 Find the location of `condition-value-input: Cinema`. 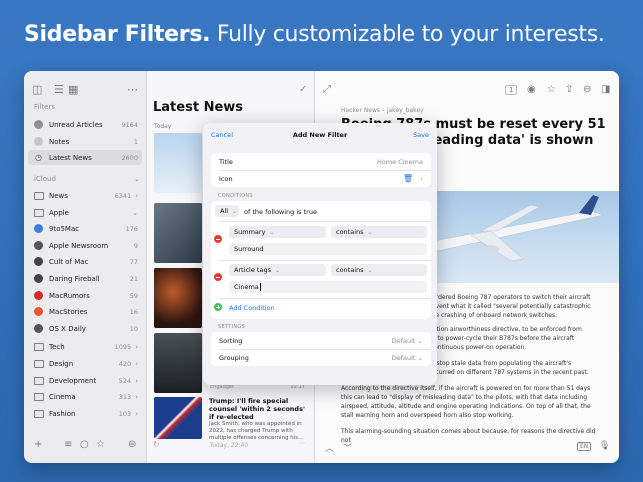

condition-value-input: Cinema is located at coordinates (328, 287).